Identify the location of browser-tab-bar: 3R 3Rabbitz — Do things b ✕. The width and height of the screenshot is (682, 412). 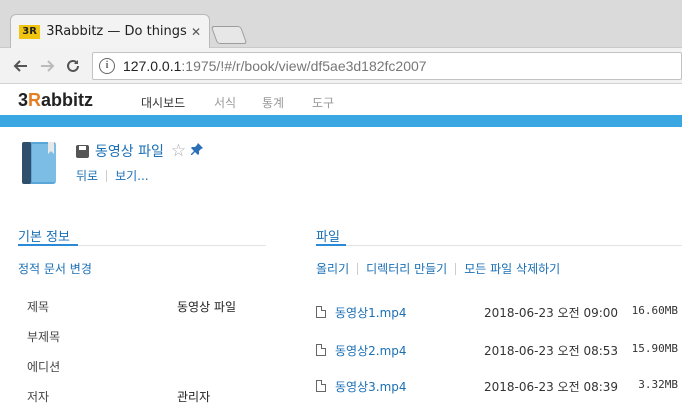
(341, 24).